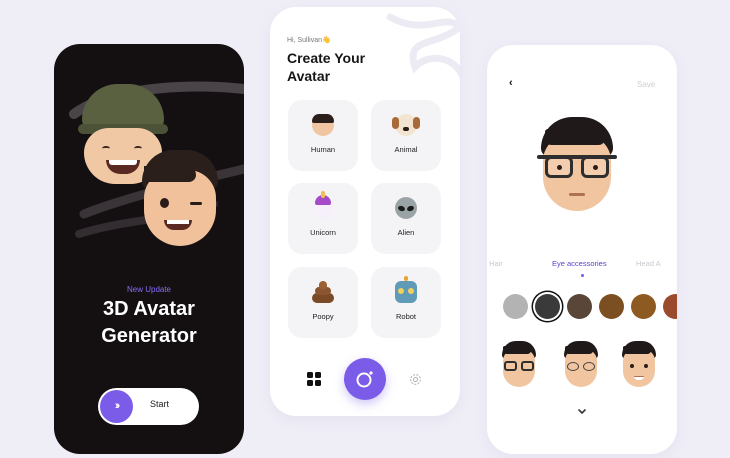 Image resolution: width=730 pixels, height=458 pixels. I want to click on accessory-tabs: Facial Hair Eye accessories Head A, so click(582, 266).